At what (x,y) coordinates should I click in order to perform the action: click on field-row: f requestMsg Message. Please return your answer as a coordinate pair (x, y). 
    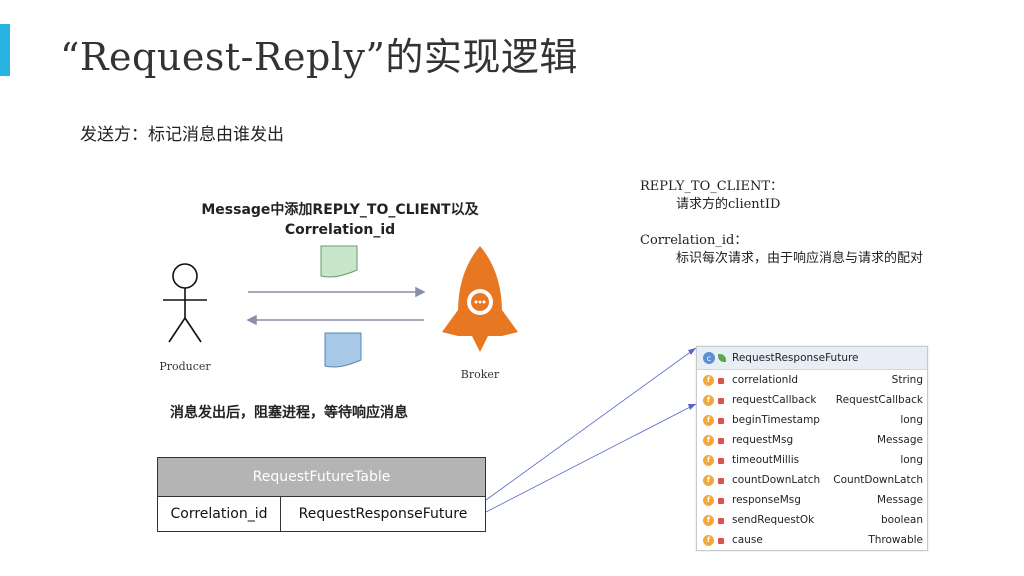
    Looking at the image, I should click on (812, 440).